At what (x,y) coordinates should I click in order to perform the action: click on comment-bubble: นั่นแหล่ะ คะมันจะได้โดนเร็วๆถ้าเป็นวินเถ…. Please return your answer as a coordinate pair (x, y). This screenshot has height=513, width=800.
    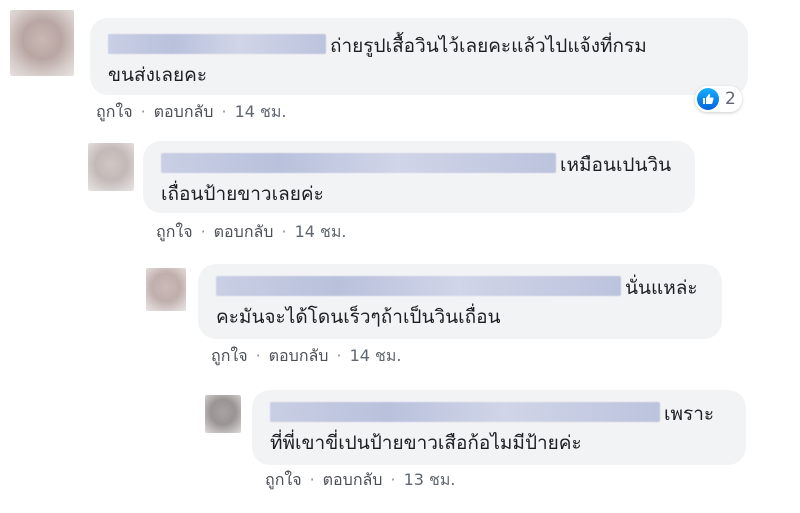
    Looking at the image, I should click on (460, 301).